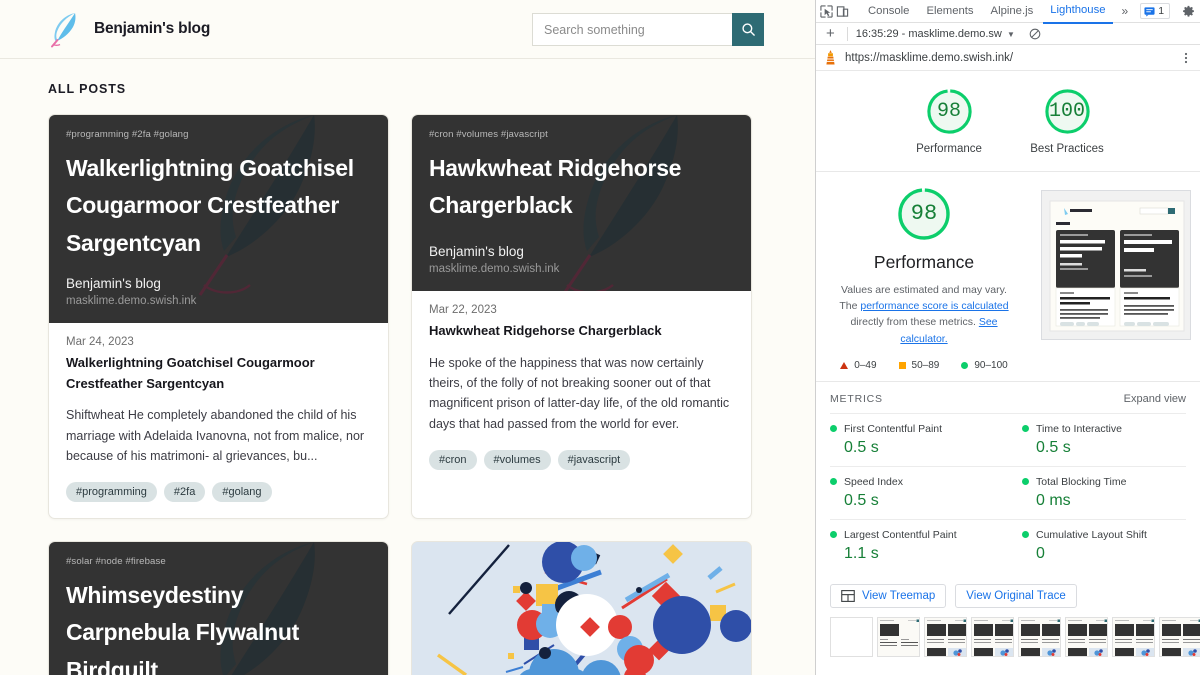 The image size is (1200, 675). What do you see at coordinates (912, 482) in the screenshot?
I see `metric-header: Speed Index` at bounding box center [912, 482].